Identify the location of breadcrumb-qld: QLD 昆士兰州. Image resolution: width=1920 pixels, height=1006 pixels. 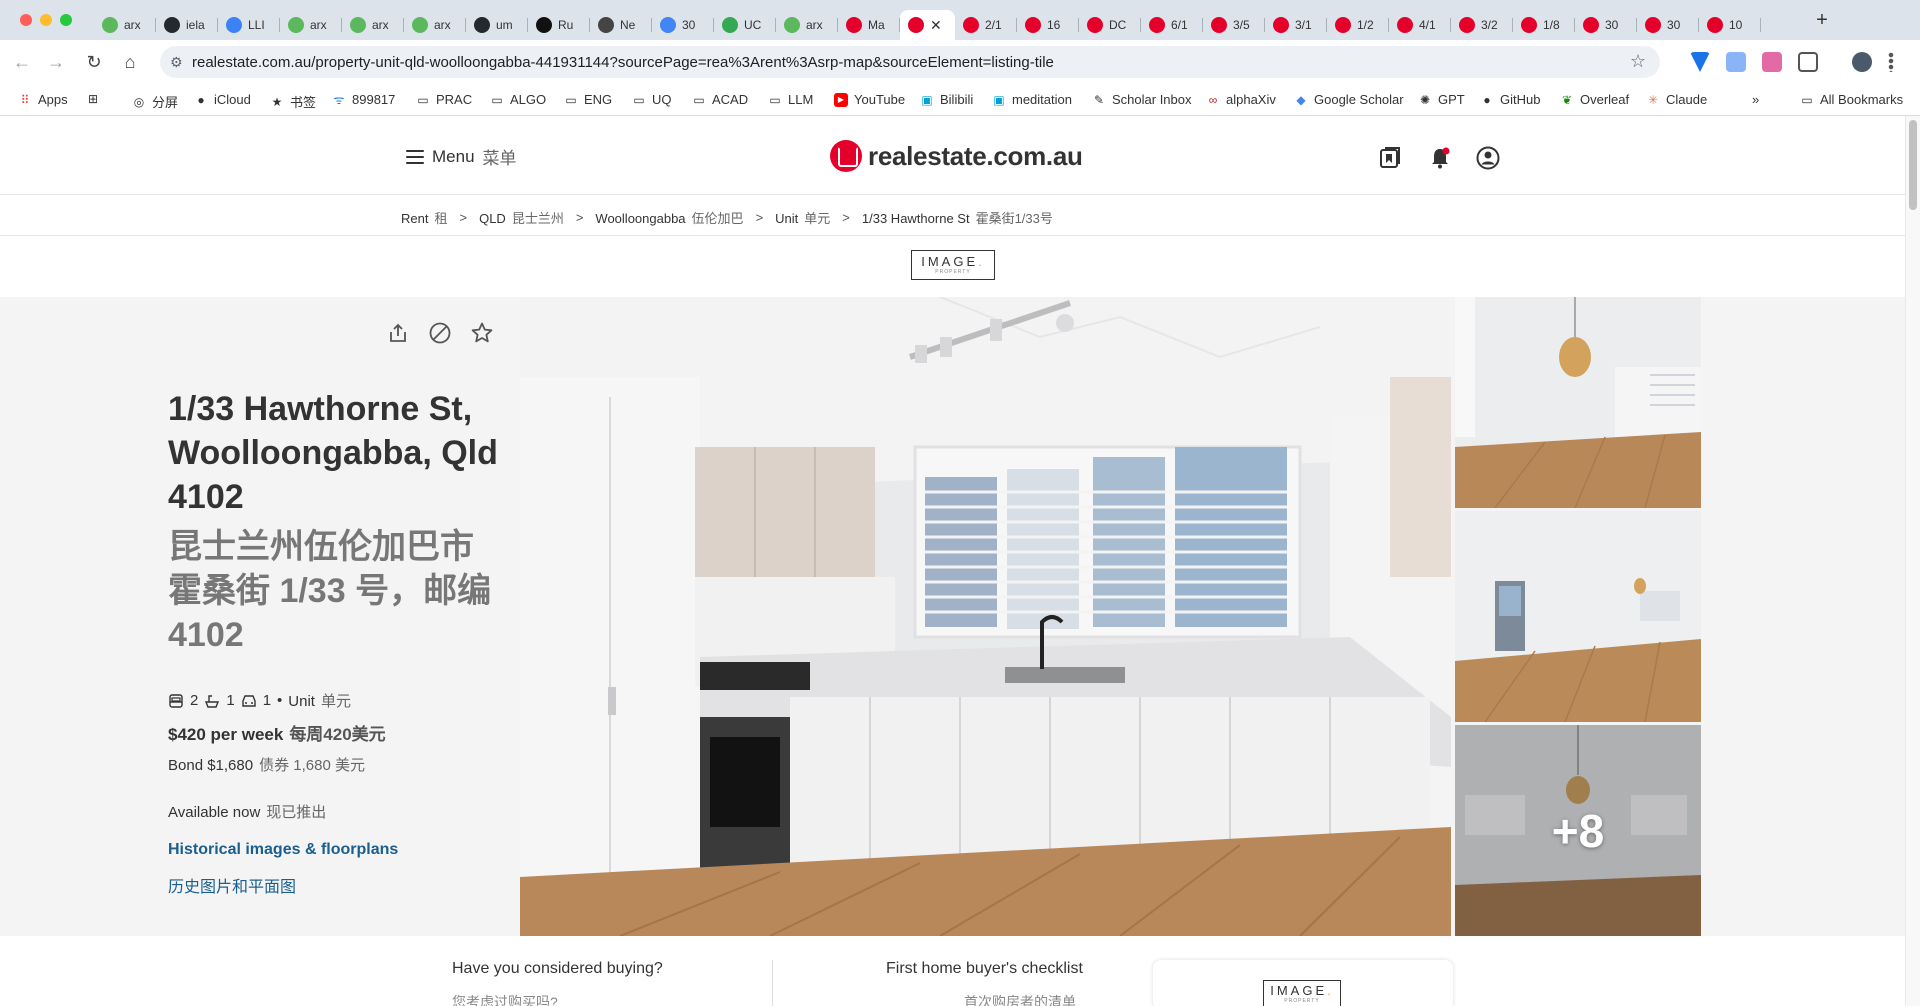
(521, 217).